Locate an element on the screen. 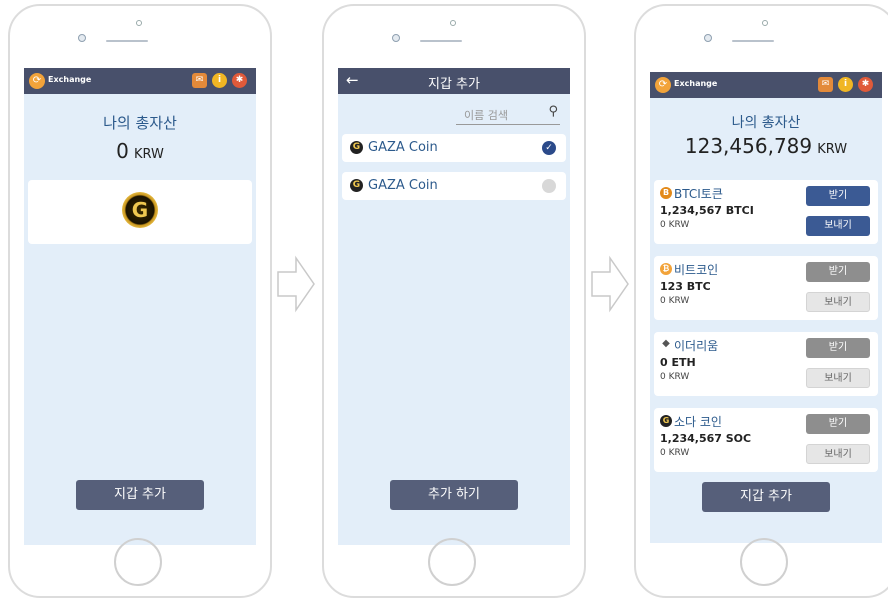 This screenshot has height=602, width=888. amount-value: 0 is located at coordinates (122, 151).